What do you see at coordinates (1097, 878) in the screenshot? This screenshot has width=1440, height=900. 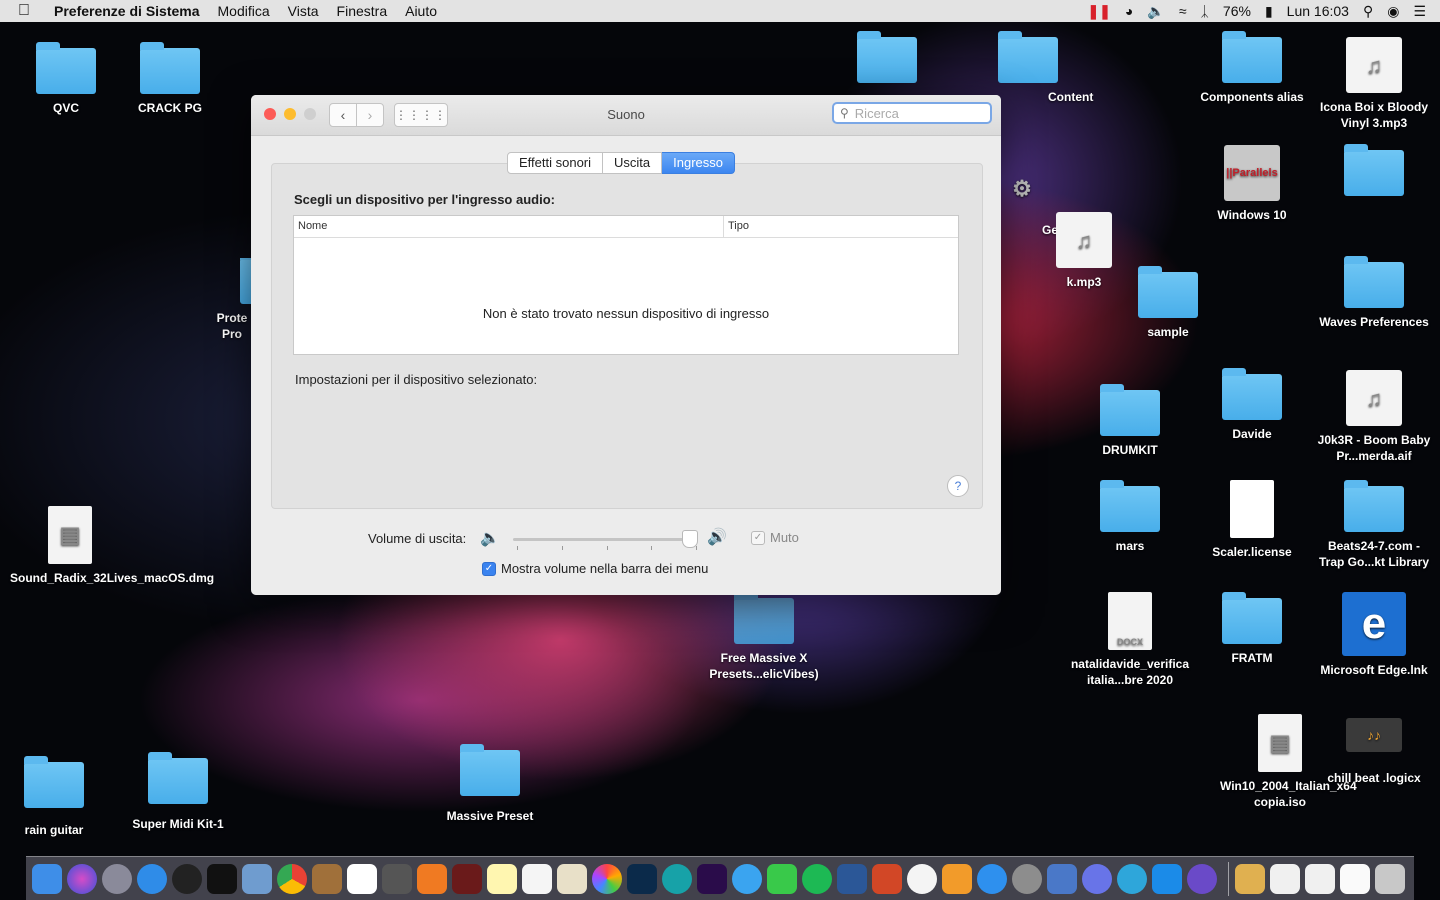 I see `discord-icon` at bounding box center [1097, 878].